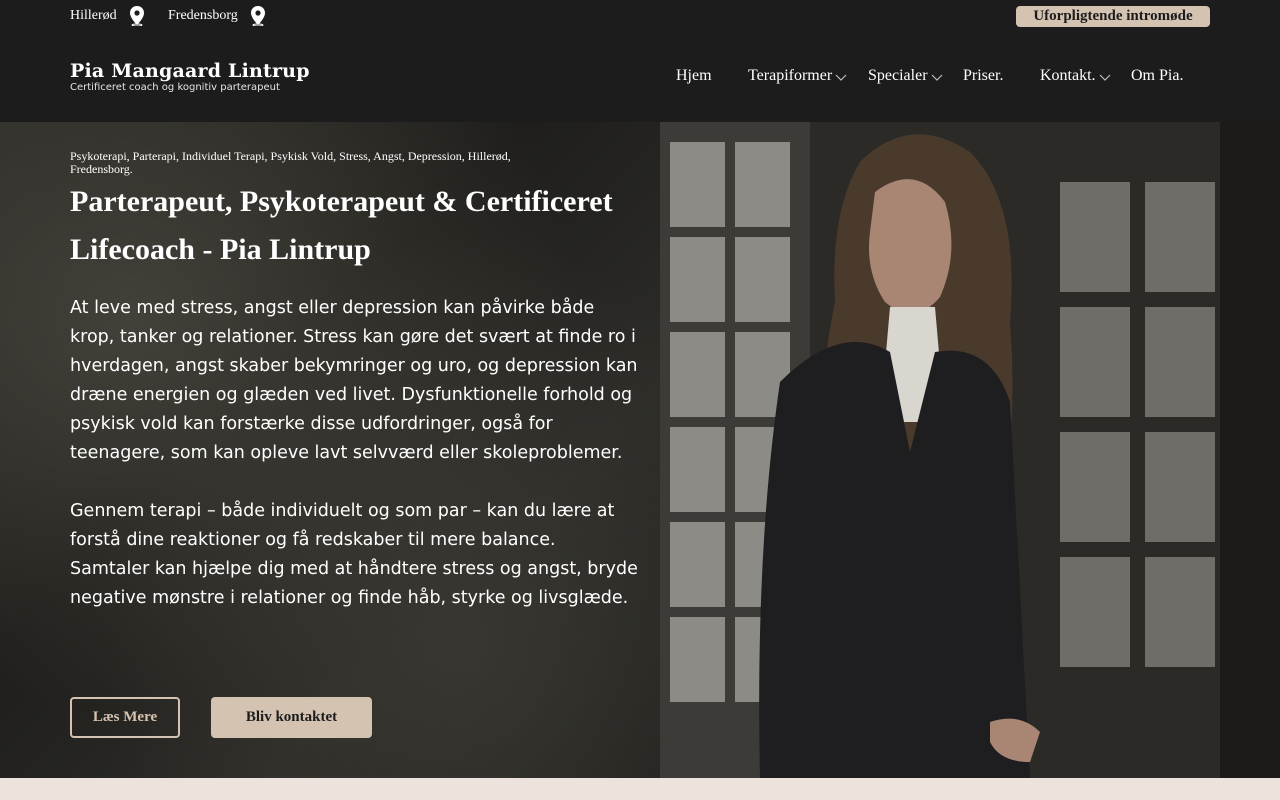 The height and width of the screenshot is (800, 1280). What do you see at coordinates (203, 15) in the screenshot?
I see `location-label: Fredensborg` at bounding box center [203, 15].